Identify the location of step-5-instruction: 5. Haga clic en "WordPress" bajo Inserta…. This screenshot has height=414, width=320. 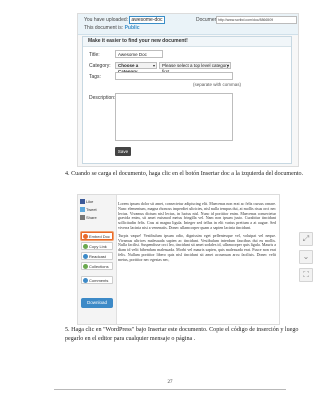
(182, 334).